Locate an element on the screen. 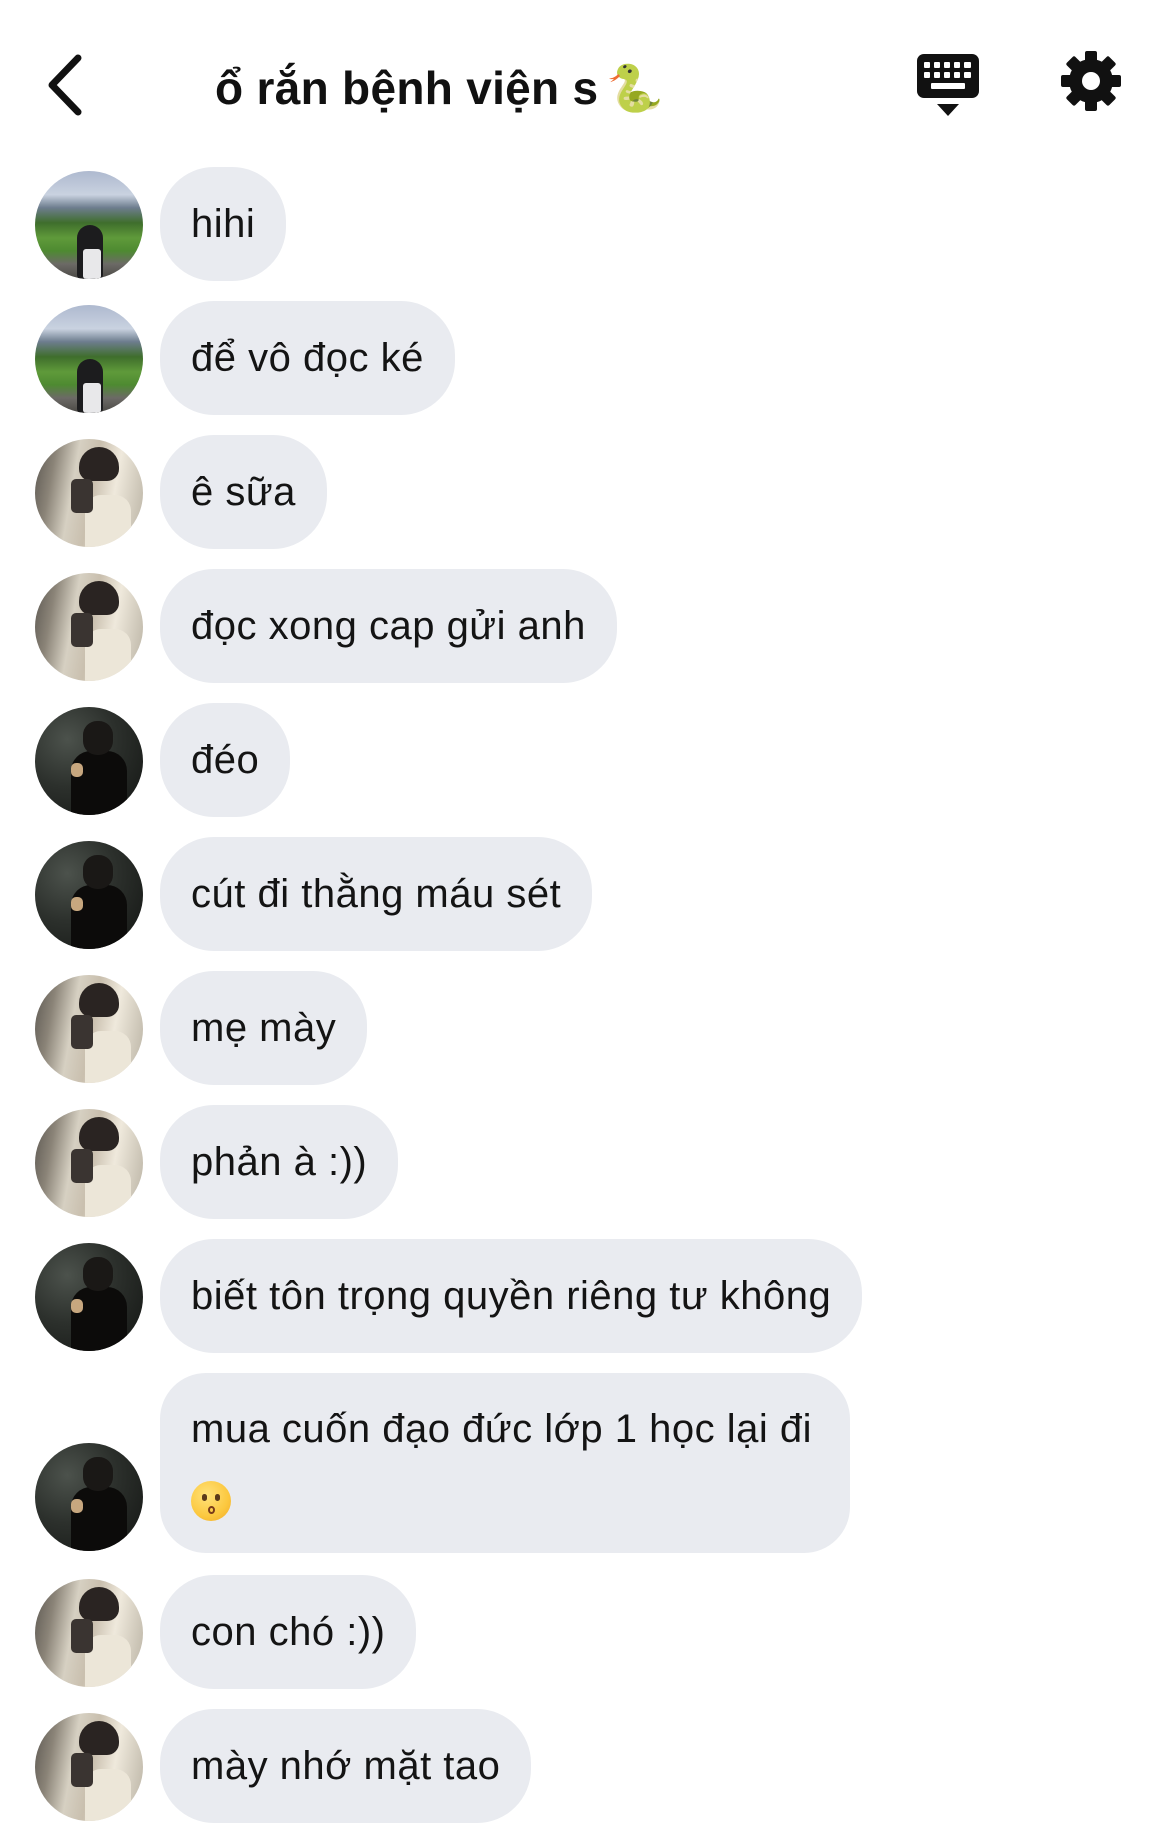 The image size is (1170, 1845). message-bubble: hihi is located at coordinates (223, 224).